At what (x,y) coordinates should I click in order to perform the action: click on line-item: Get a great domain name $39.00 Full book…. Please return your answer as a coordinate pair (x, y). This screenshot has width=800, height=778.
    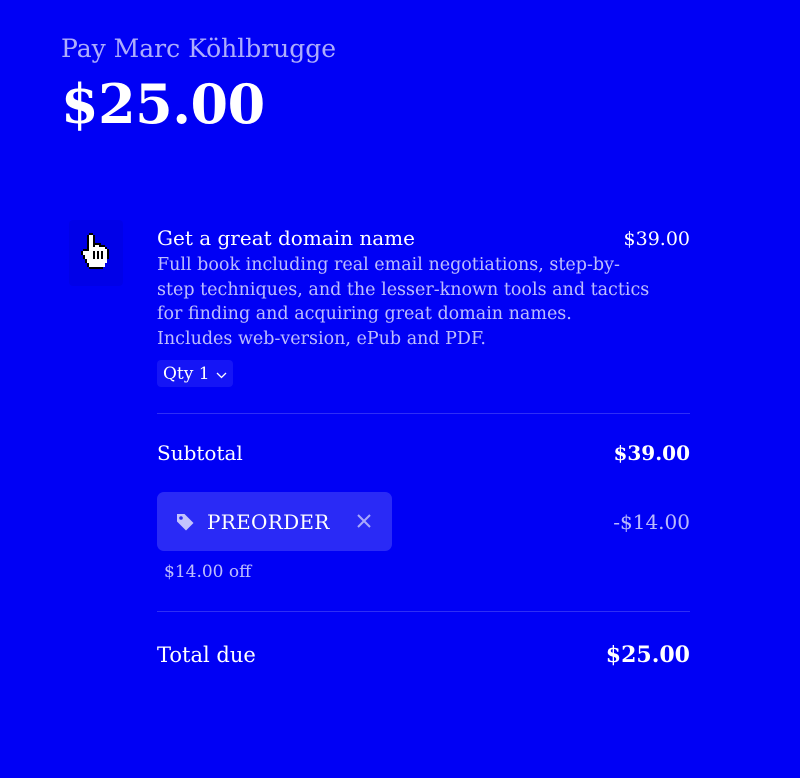
    Looking at the image, I should click on (423, 305).